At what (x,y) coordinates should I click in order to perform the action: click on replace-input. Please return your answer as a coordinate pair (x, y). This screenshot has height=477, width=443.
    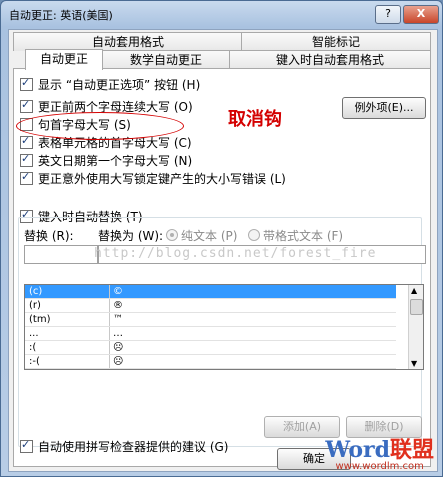
    Looking at the image, I should click on (61, 254).